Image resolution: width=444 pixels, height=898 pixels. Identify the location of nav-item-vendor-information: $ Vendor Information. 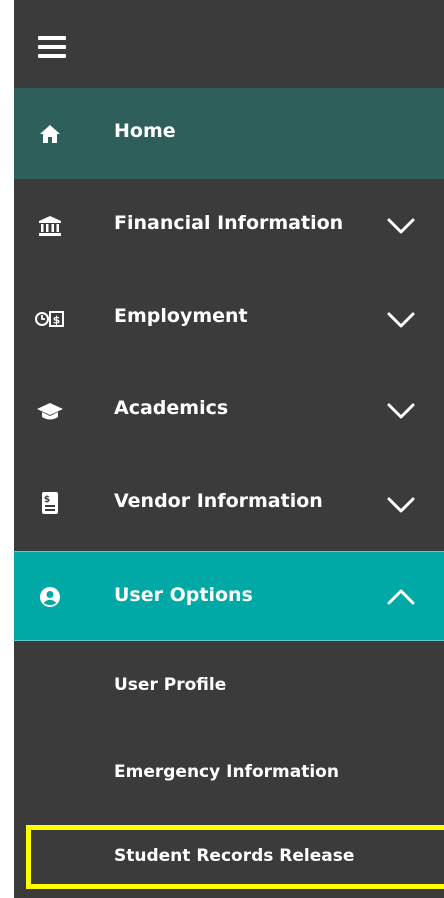
(229, 503).